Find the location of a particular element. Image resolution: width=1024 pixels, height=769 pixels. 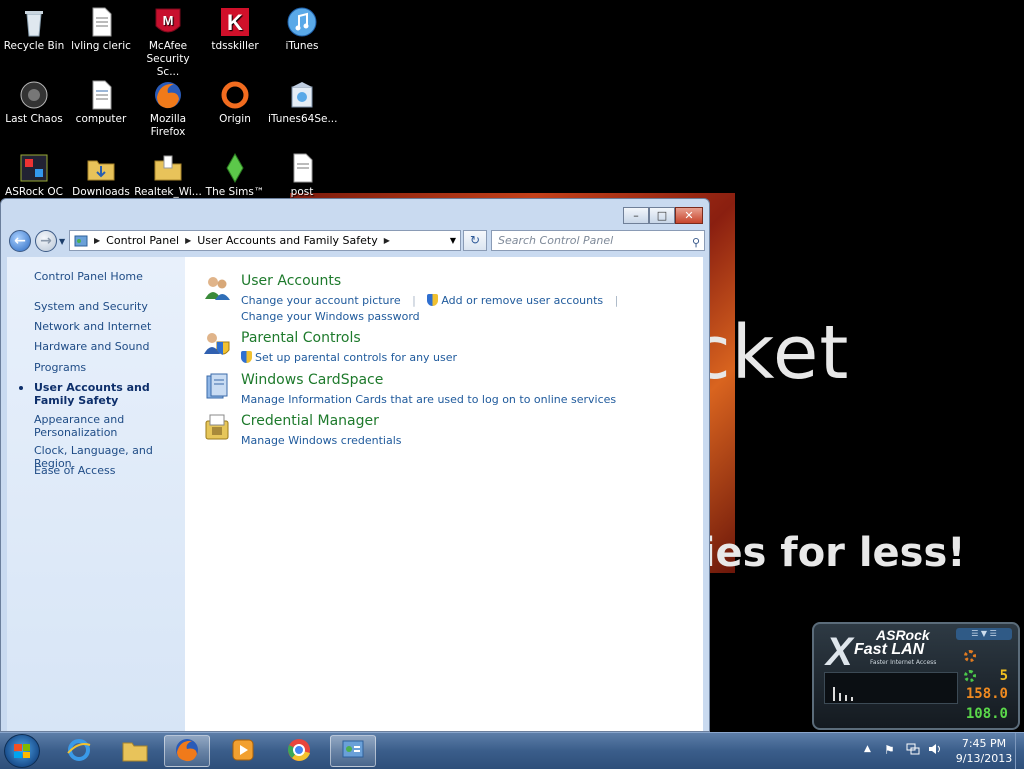

firefox-icon is located at coordinates (187, 751).